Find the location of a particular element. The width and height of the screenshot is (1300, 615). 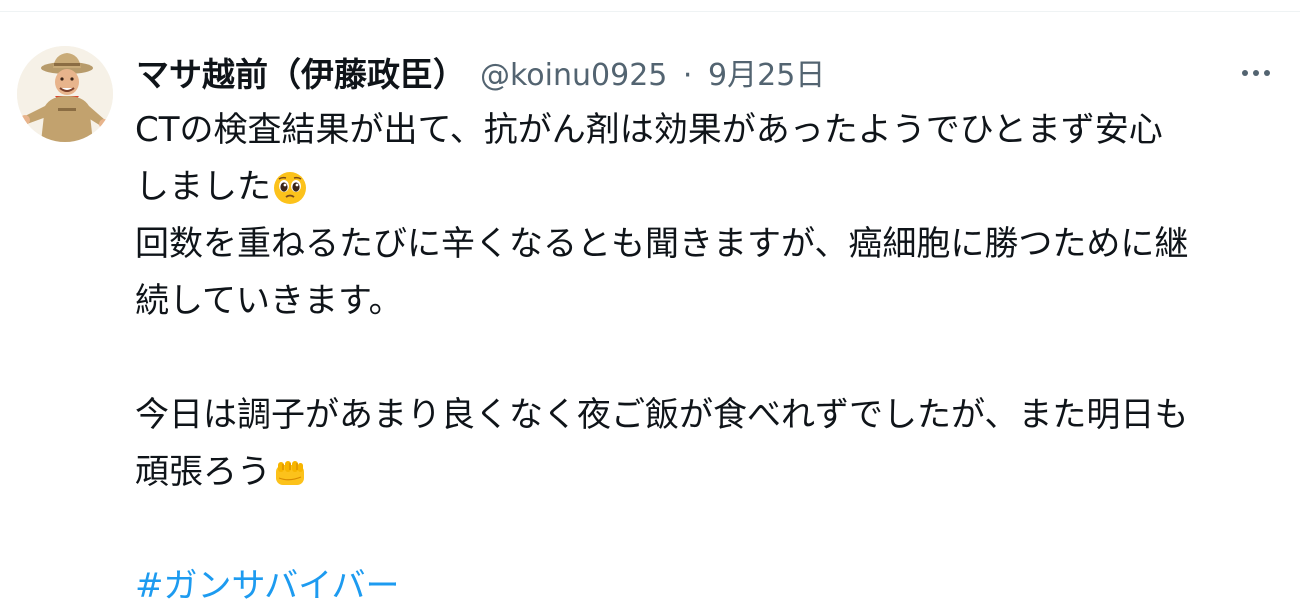

tweet-text-line: CTの検査結果が出て、抗がん剤は効果があったようでひとまず安心 is located at coordinates (710, 130).